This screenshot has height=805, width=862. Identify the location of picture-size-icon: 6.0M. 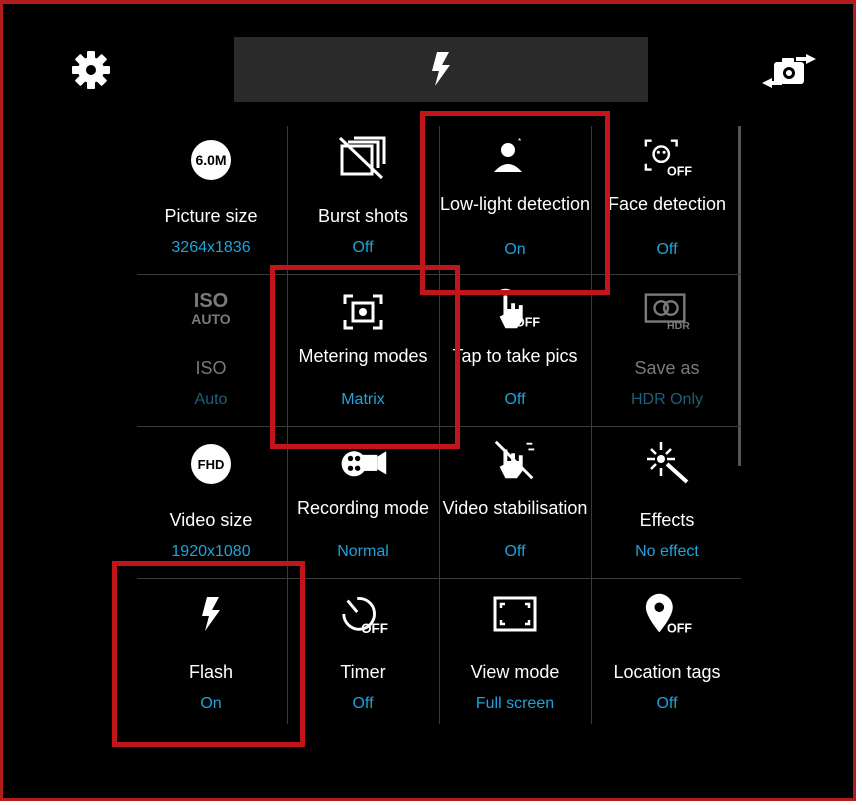
(211, 160).